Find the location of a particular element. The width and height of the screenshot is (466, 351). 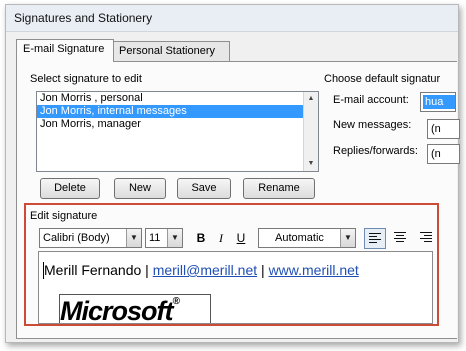

font-color-value: Automatic is located at coordinates (299, 238).